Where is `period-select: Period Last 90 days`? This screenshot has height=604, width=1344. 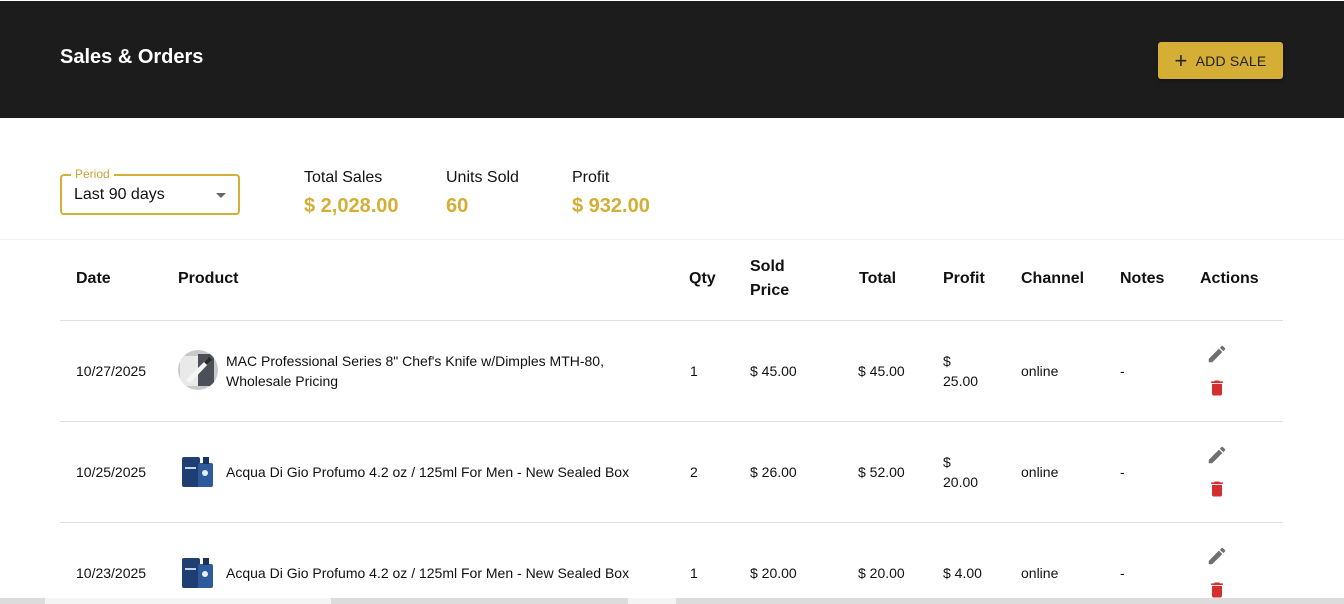 period-select: Period Last 90 days is located at coordinates (150, 191).